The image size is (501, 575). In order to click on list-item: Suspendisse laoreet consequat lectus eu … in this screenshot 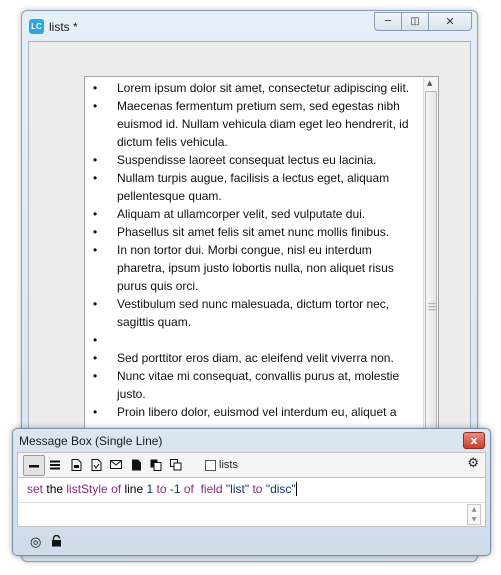, I will do `click(255, 160)`.